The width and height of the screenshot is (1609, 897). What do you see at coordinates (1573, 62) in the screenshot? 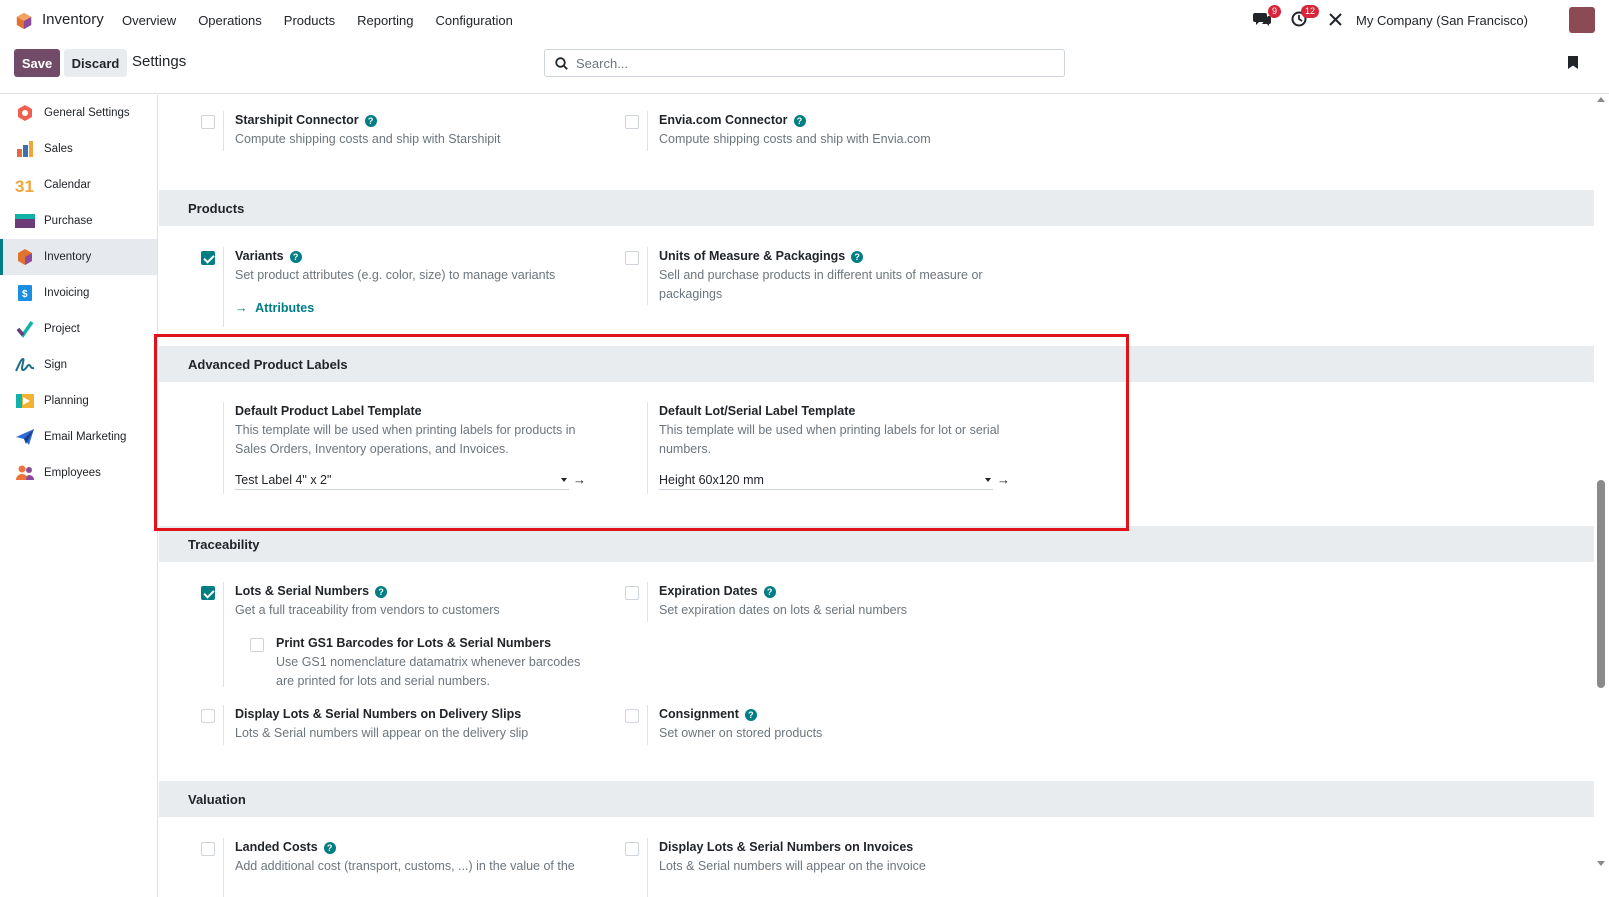
I see `bookmark-icon` at bounding box center [1573, 62].